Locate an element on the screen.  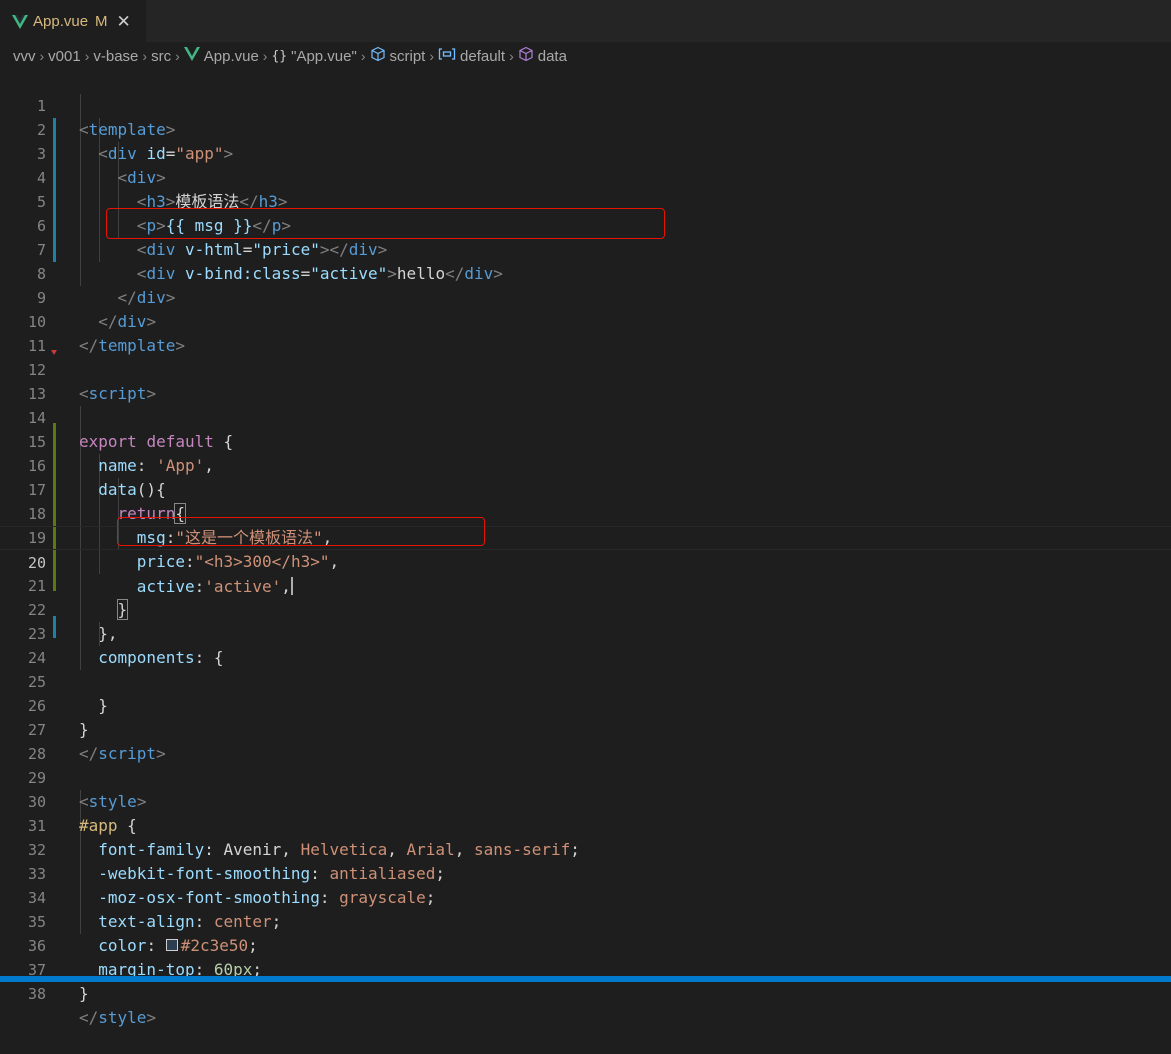
code-line: 13 is located at coordinates (585, 380).